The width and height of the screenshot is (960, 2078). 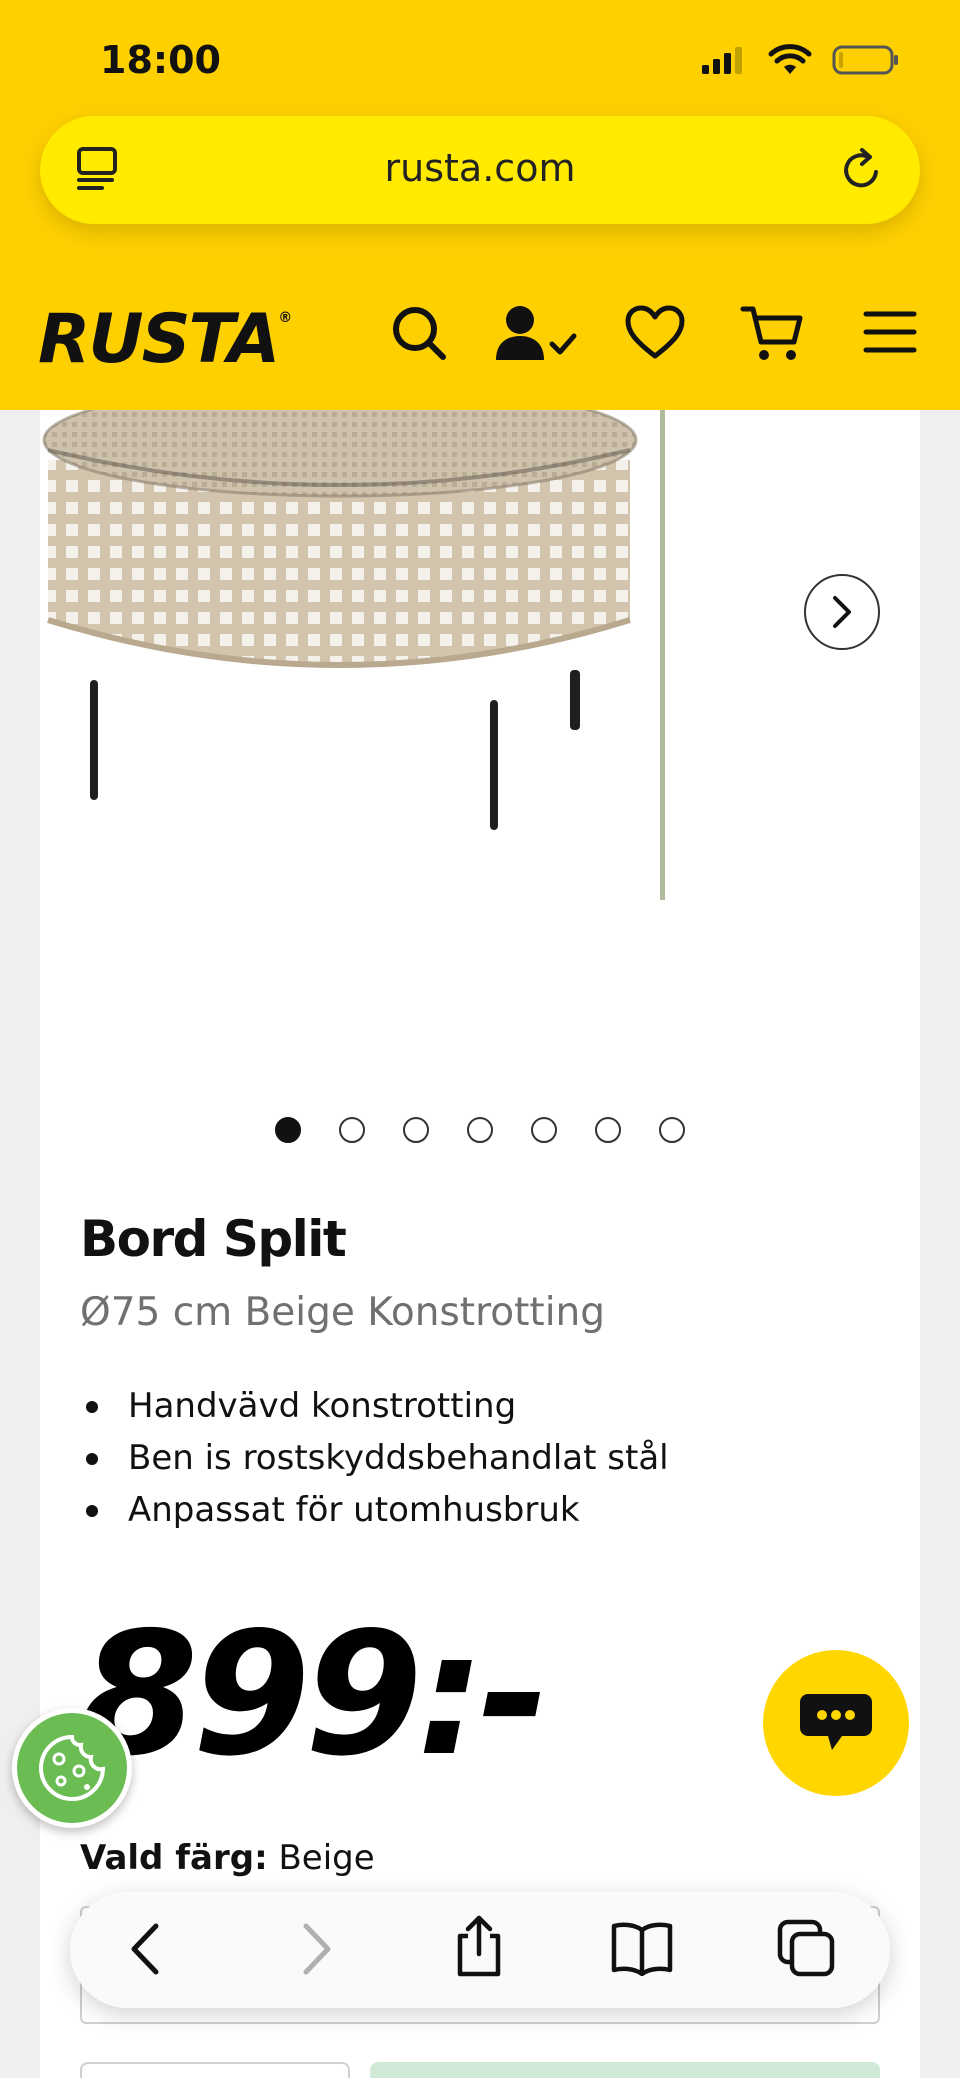 What do you see at coordinates (479, 1946) in the screenshot?
I see `share-icon` at bounding box center [479, 1946].